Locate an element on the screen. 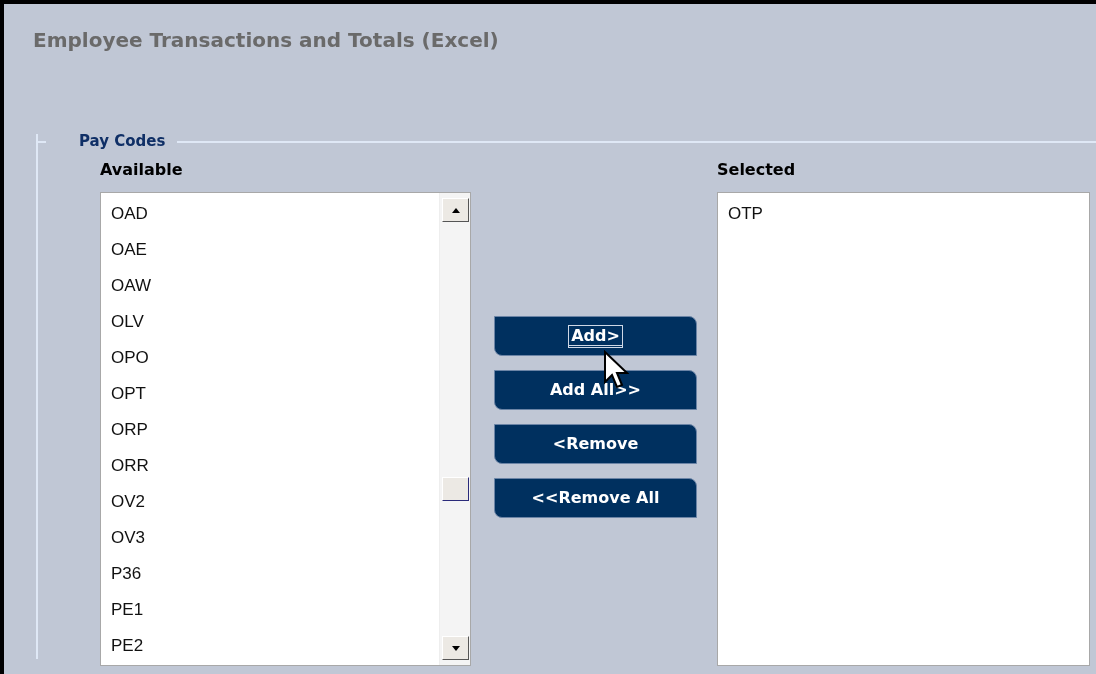  list-item: OPO is located at coordinates (130, 357).